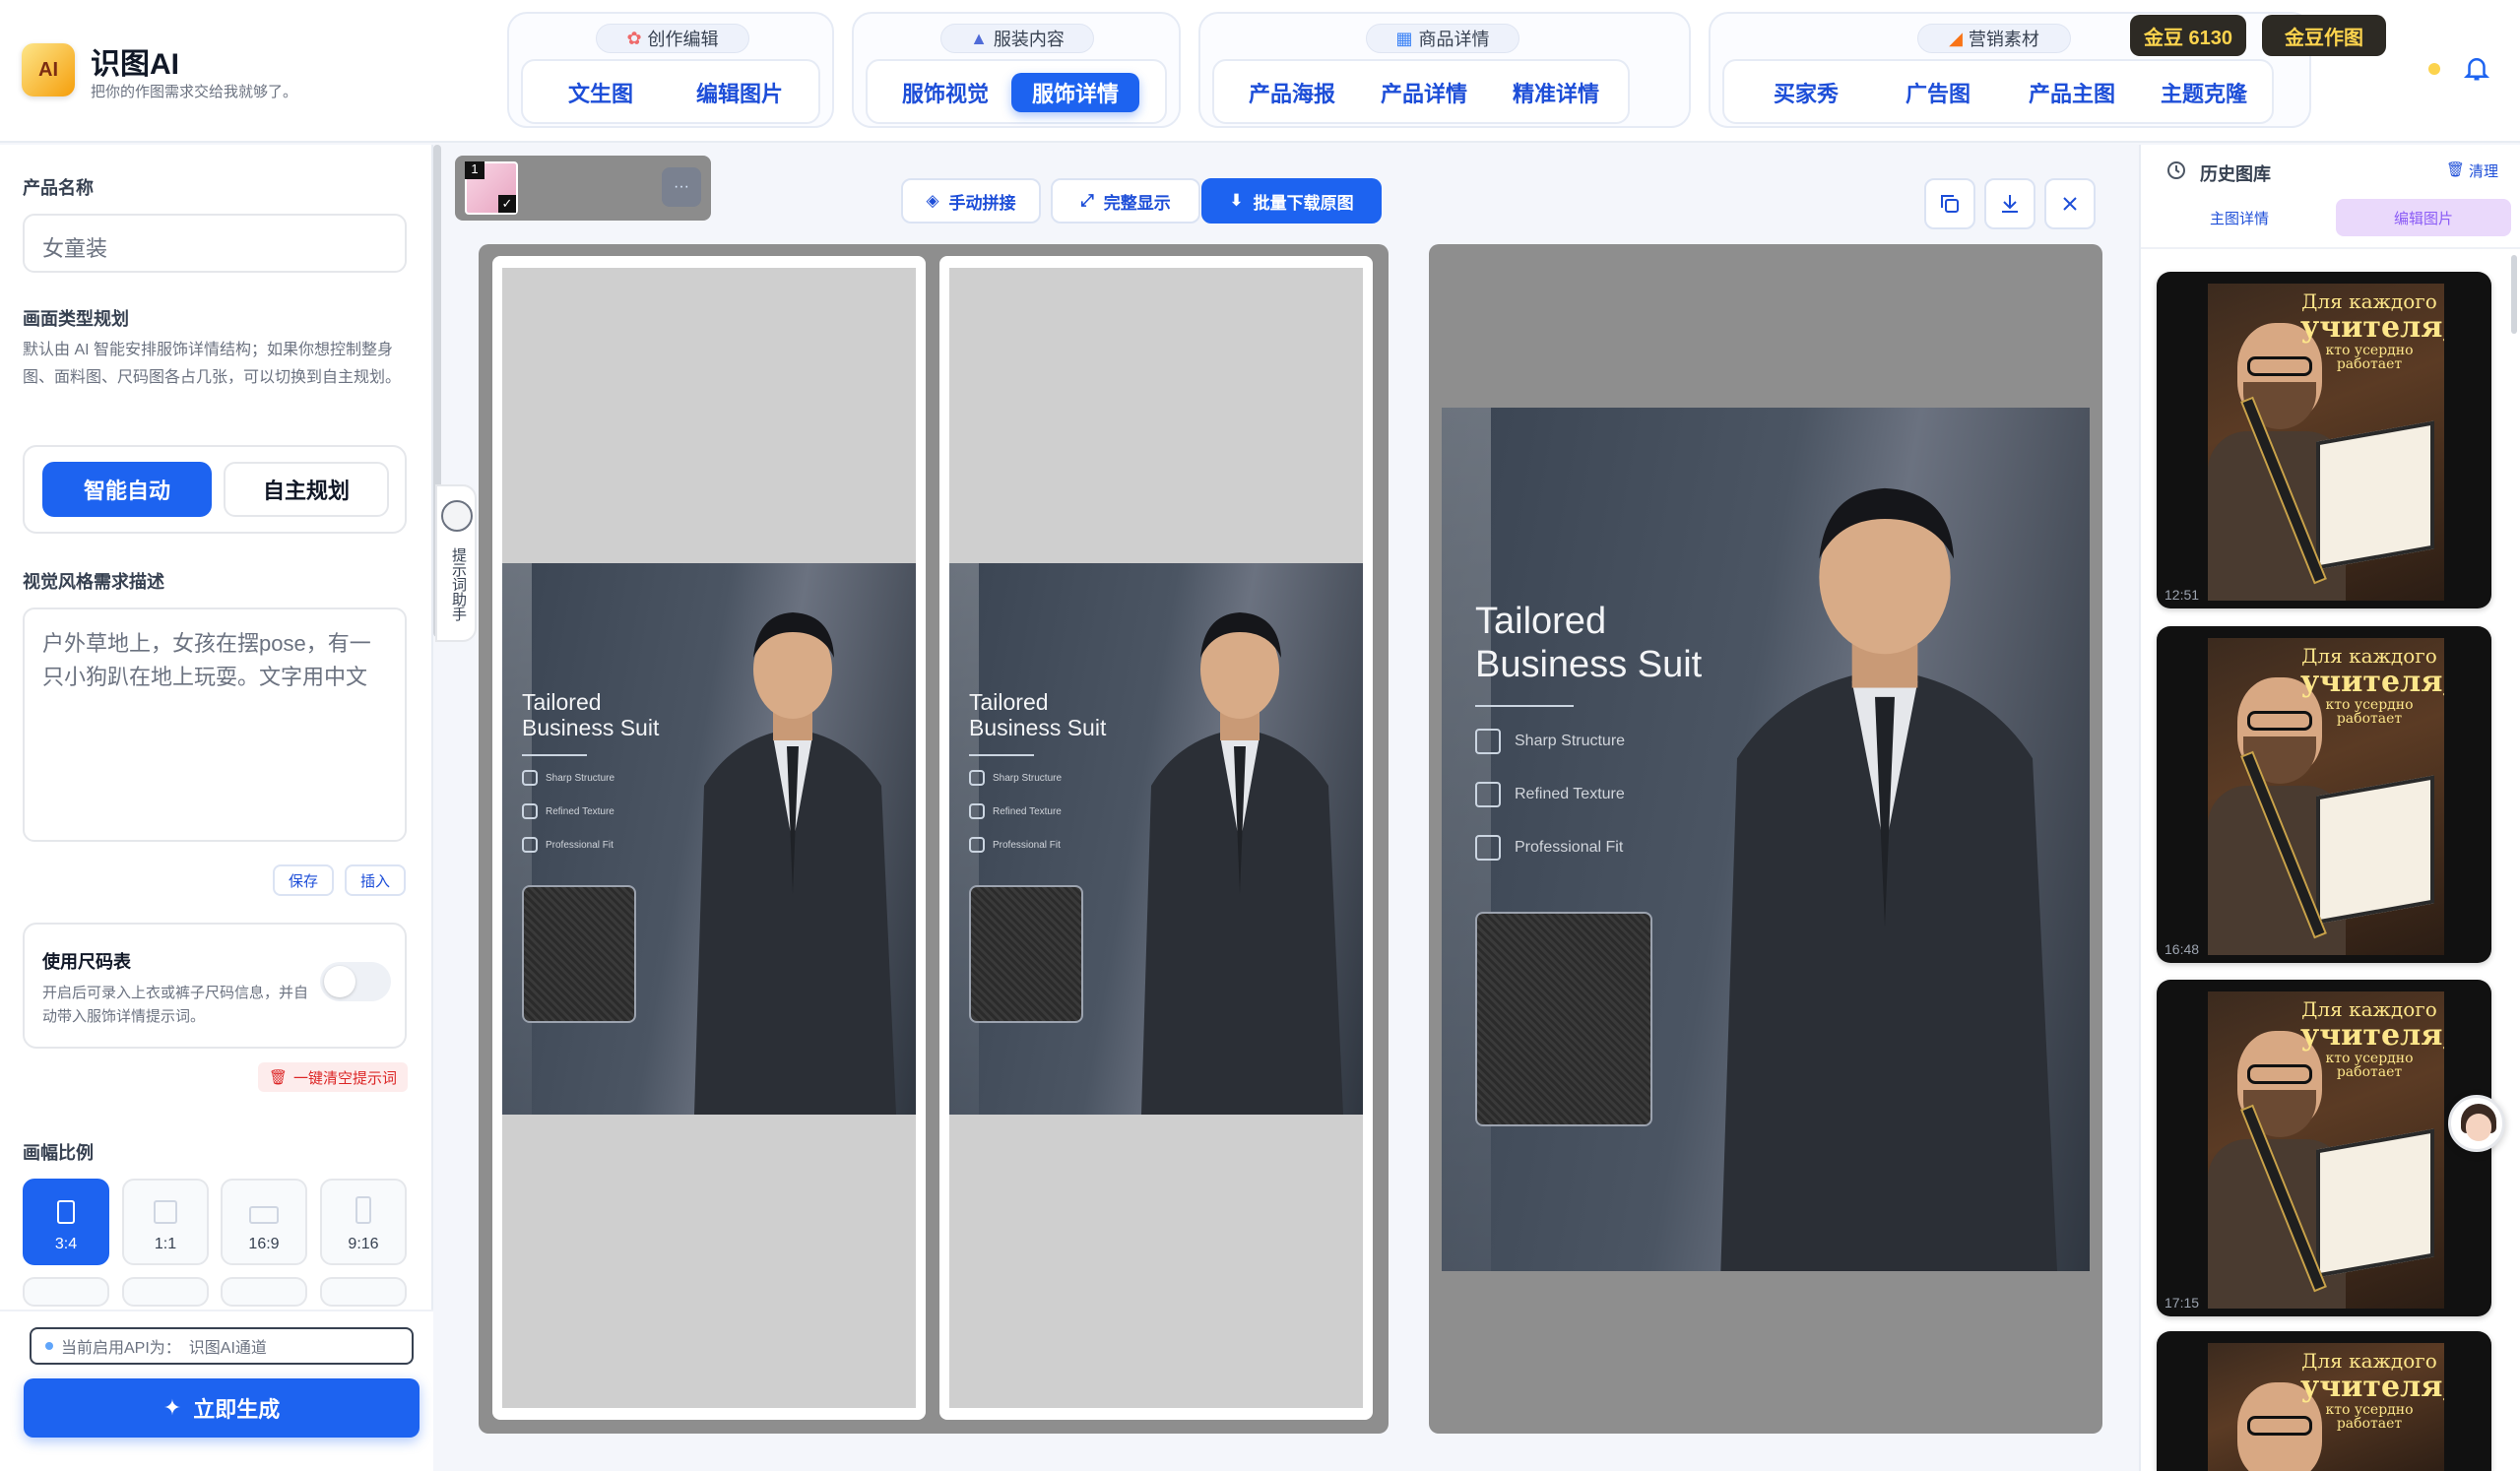  What do you see at coordinates (278, 1077) in the screenshot?
I see `trash-icon: 🗑` at bounding box center [278, 1077].